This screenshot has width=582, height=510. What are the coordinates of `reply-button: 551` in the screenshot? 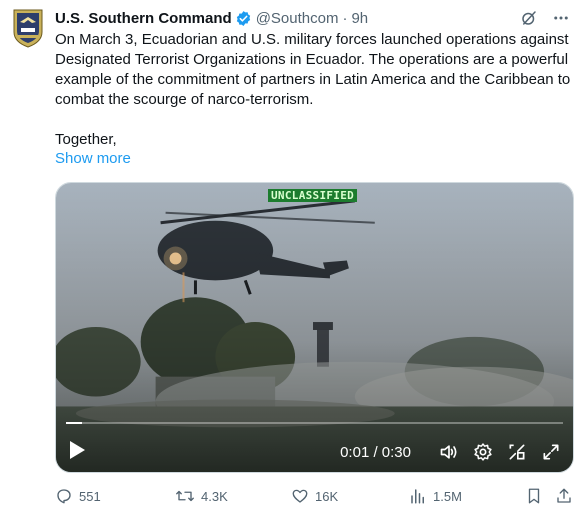 It's located at (78, 496).